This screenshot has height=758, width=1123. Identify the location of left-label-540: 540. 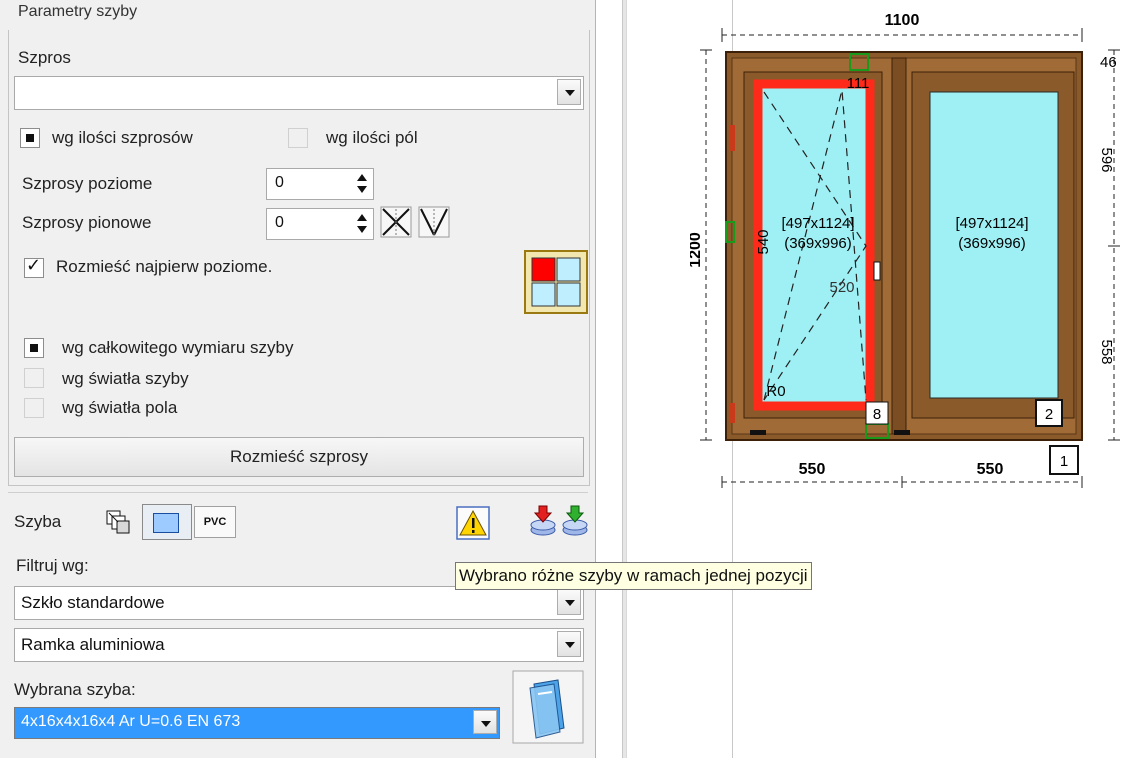
(763, 241).